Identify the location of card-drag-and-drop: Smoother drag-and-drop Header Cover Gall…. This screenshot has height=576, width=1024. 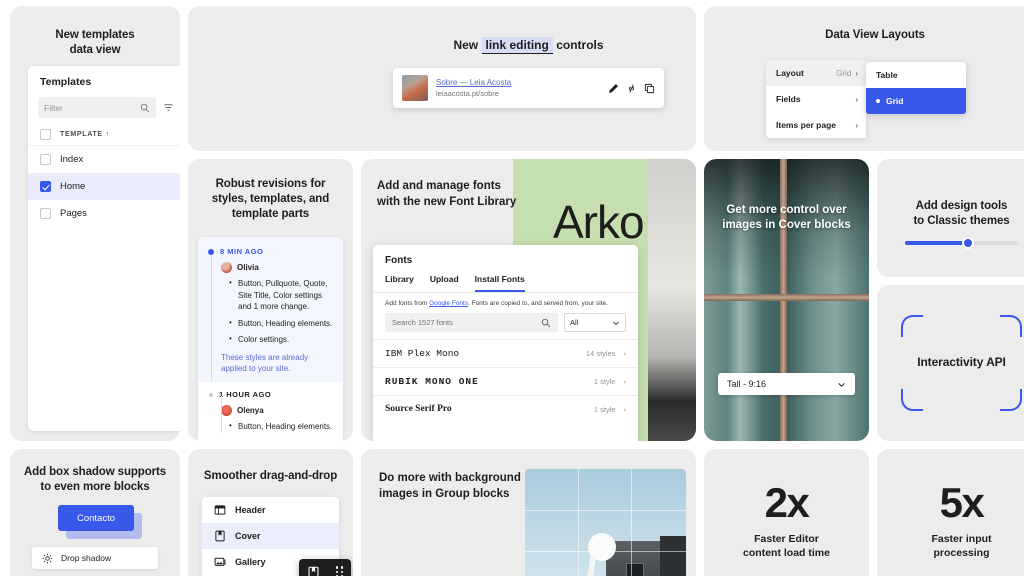
(270, 512).